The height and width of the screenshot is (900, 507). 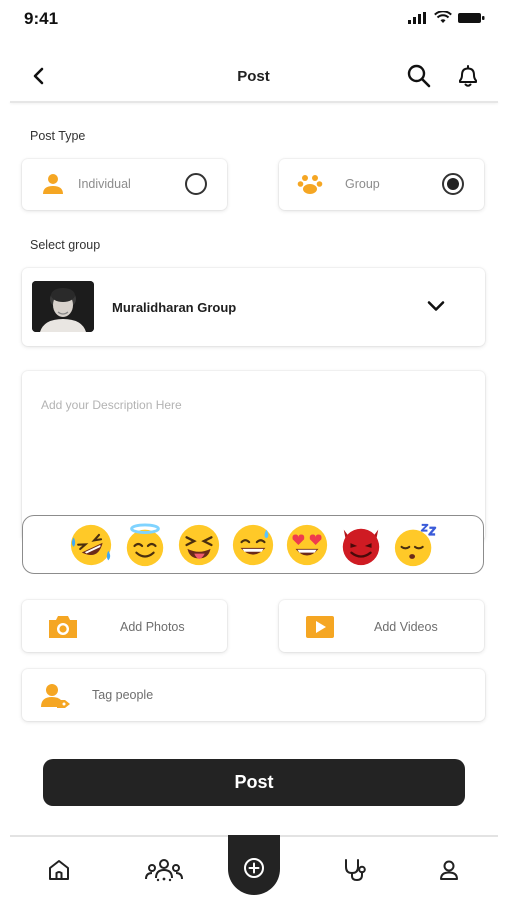 What do you see at coordinates (406, 627) in the screenshot?
I see `add-videos-label: Add Videos` at bounding box center [406, 627].